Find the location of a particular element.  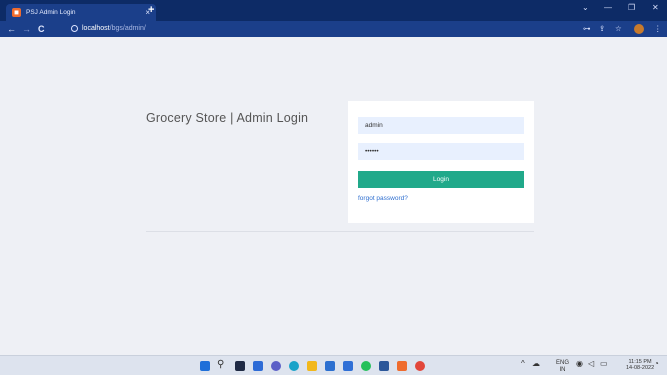

site-info-icon is located at coordinates (74, 28).